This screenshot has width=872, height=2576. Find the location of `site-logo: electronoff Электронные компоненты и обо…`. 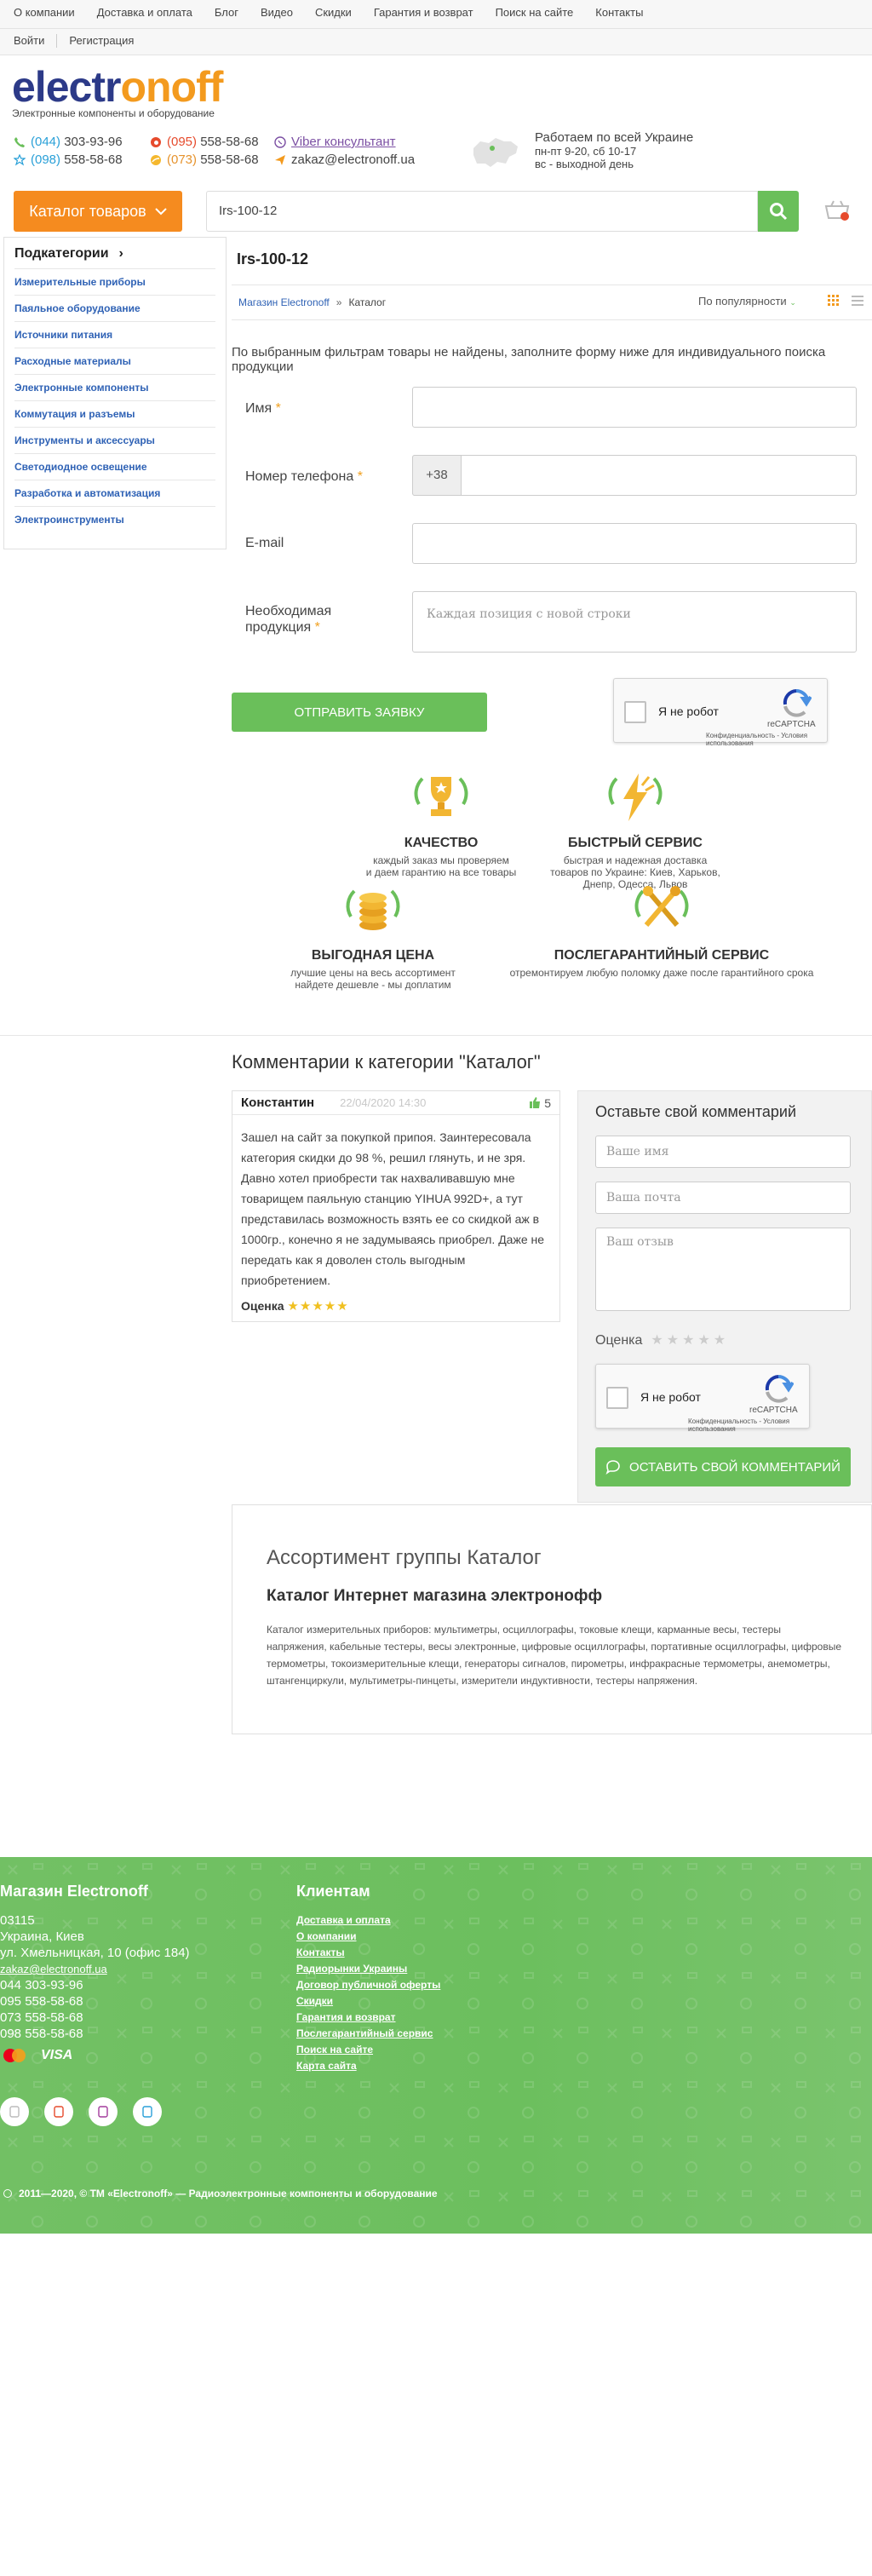

site-logo: electronoff Электронные компоненты и обо… is located at coordinates (118, 92).